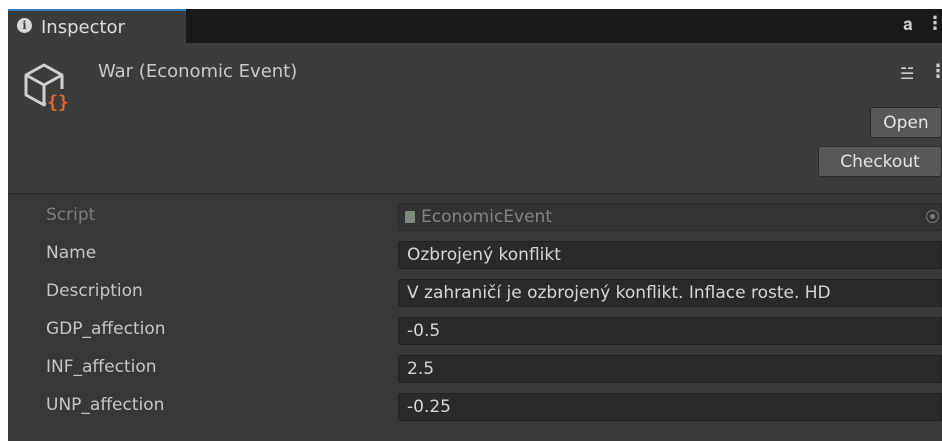  Describe the element at coordinates (475, 26) in the screenshot. I see `tab-bar: i Inspector 𝐚 ⋮` at that location.